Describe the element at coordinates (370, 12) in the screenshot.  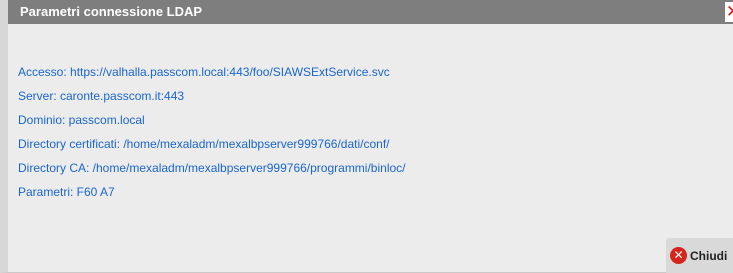
I see `title-bar: Parametri connessione LDAP ✕` at that location.